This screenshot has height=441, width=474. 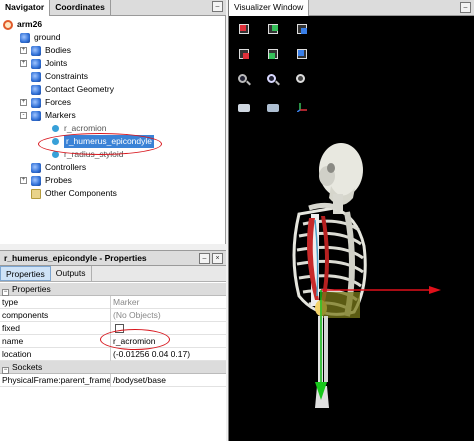 What do you see at coordinates (25, 37) in the screenshot?
I see `ground-icon` at bounding box center [25, 37].